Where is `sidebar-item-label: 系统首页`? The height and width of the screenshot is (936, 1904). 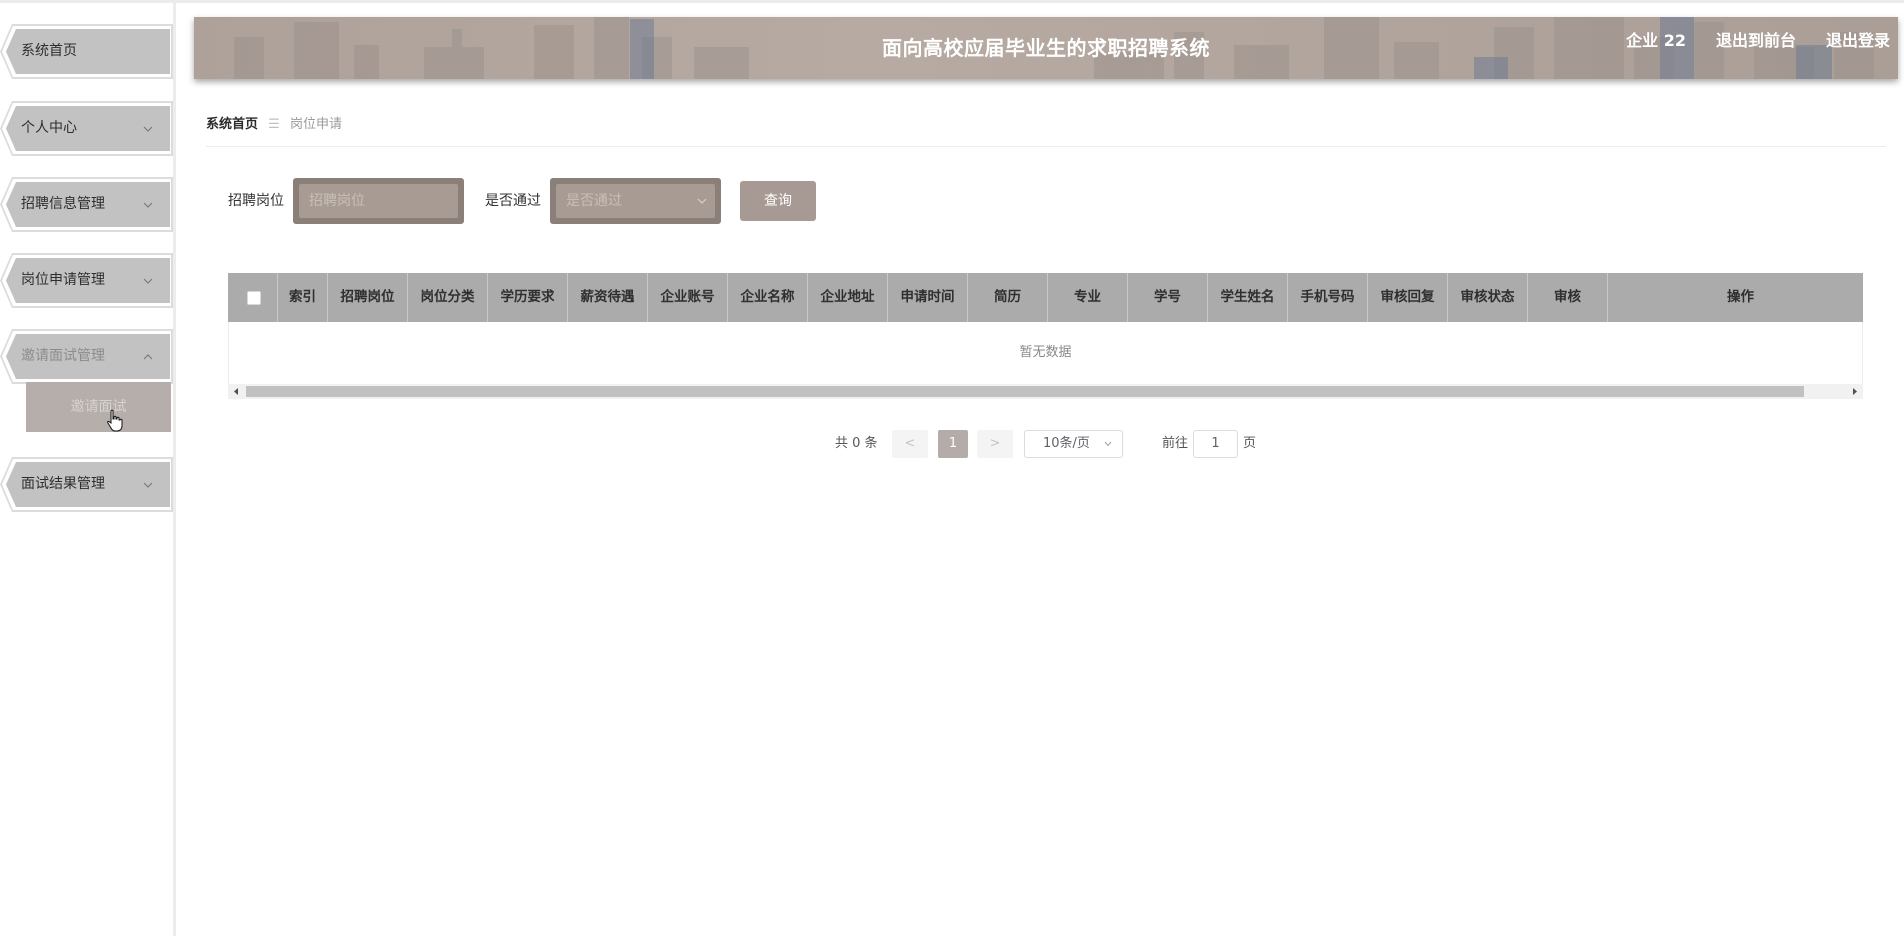
sidebar-item-label: 系统首页 is located at coordinates (49, 51).